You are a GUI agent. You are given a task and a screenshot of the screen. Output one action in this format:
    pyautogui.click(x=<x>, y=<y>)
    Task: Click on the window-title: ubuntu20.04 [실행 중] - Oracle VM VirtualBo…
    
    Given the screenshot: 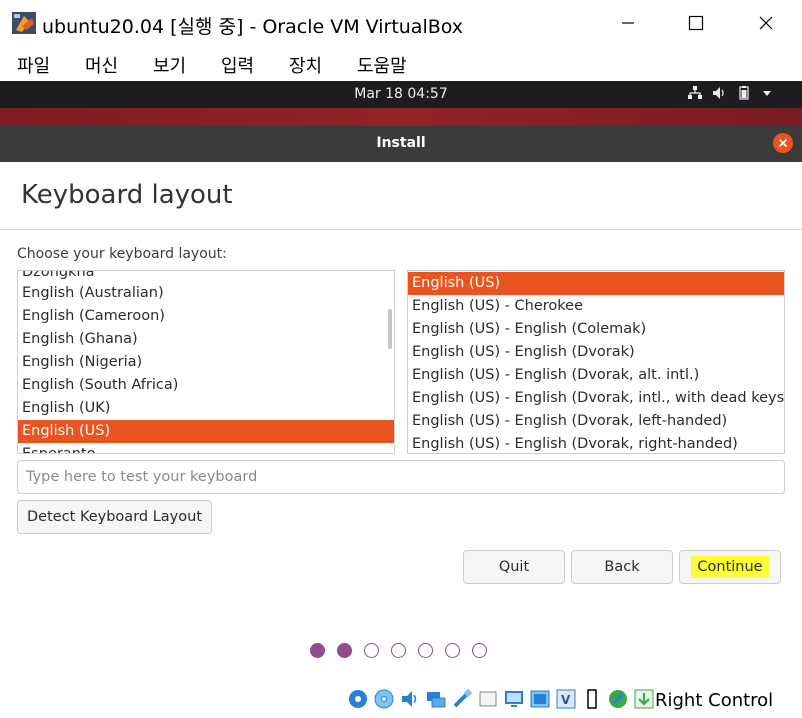 What is the action you would take?
    pyautogui.click(x=253, y=27)
    